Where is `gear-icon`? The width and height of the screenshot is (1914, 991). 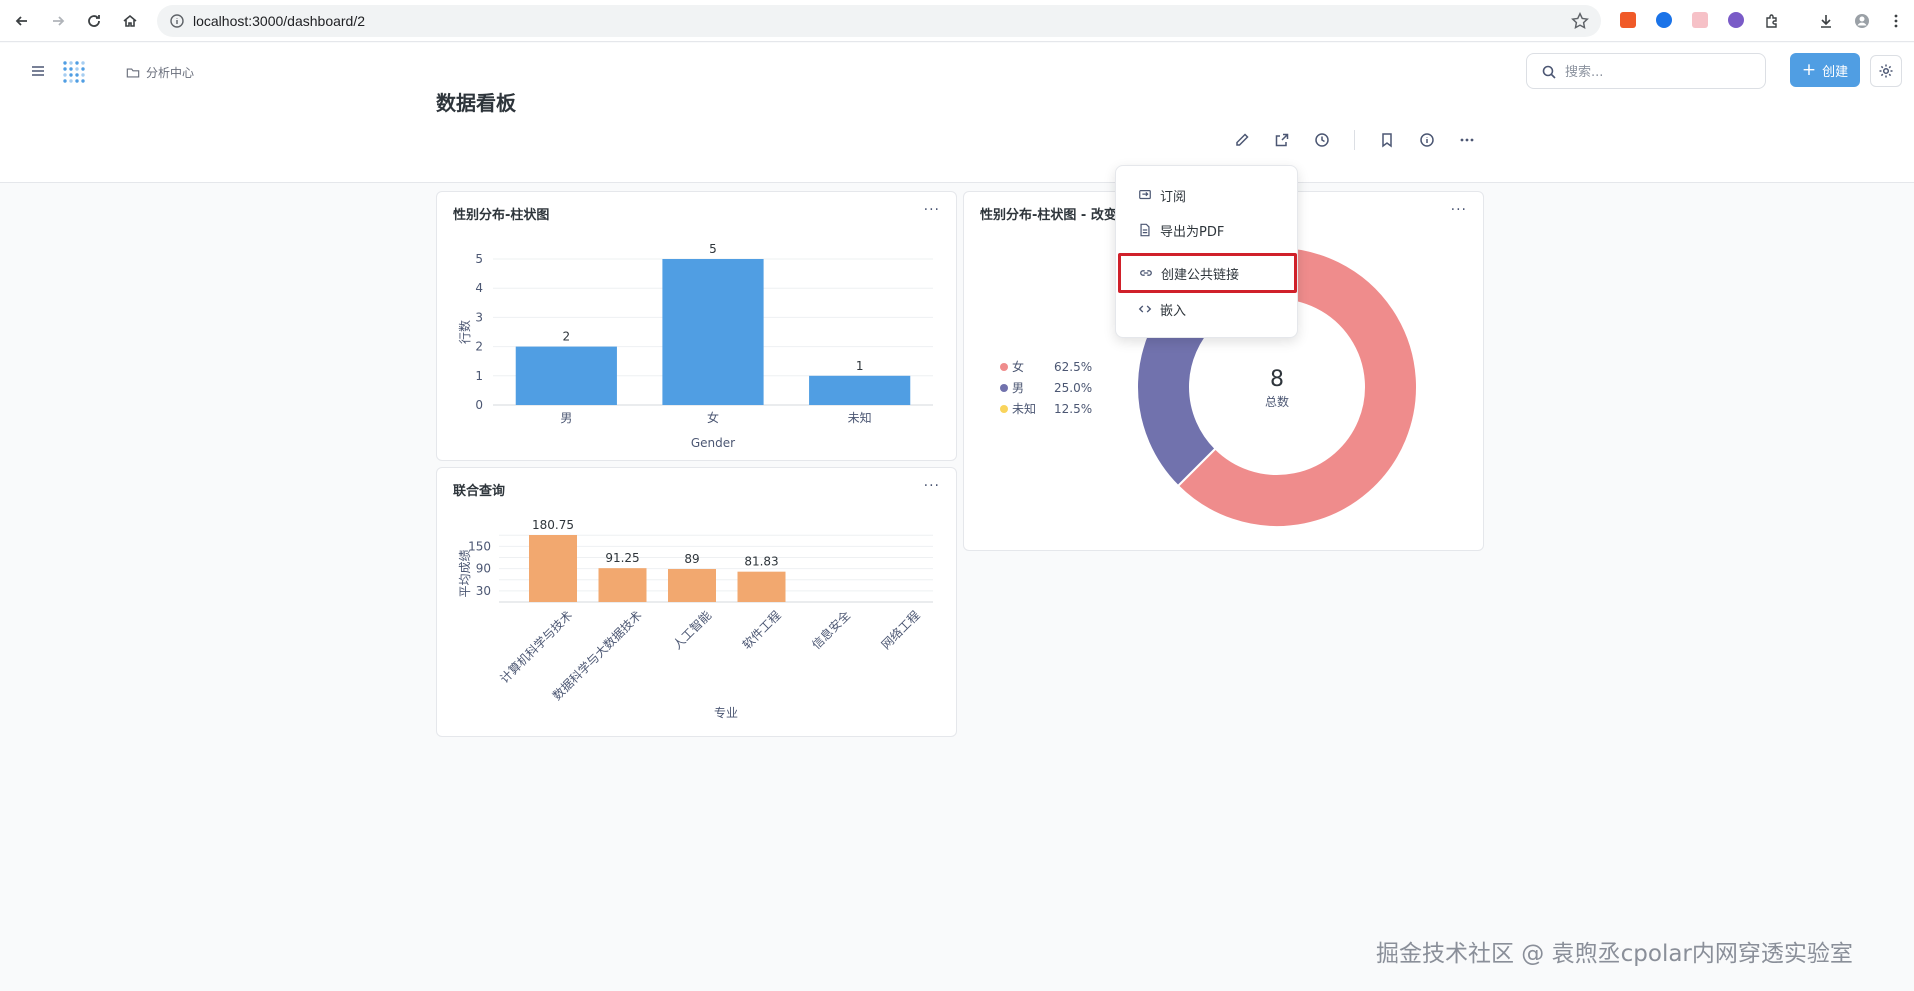
gear-icon is located at coordinates (1886, 71).